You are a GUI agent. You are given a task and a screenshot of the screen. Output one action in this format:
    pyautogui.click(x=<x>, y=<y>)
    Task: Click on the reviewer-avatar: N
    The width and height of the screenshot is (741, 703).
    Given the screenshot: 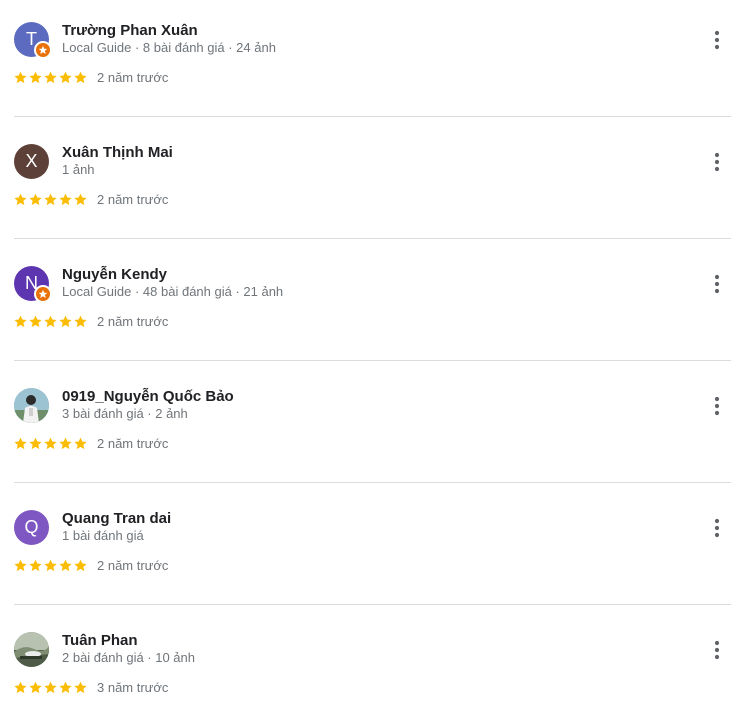 What is the action you would take?
    pyautogui.click(x=33, y=284)
    